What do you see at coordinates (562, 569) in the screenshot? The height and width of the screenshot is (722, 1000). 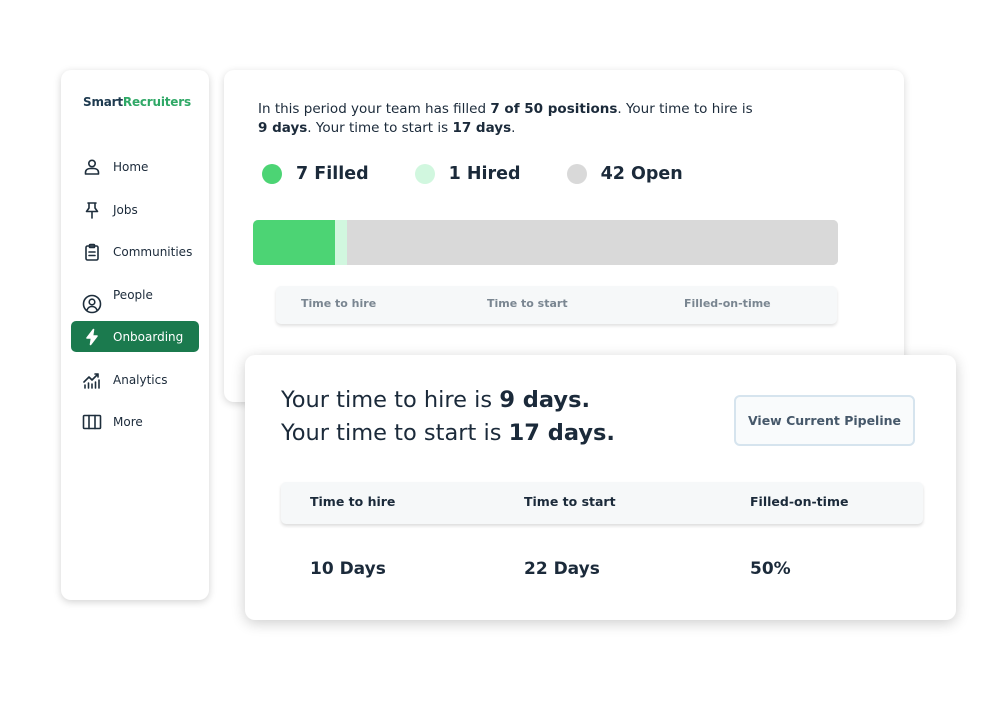 I see `time-to-start-value: 22 Days` at bounding box center [562, 569].